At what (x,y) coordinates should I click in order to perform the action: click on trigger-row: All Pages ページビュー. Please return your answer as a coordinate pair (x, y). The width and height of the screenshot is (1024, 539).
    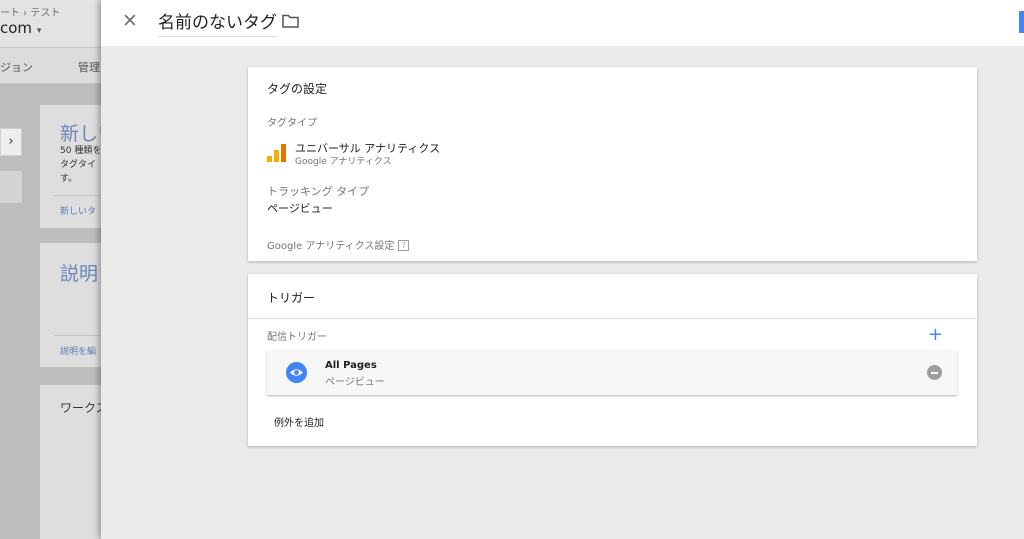
    Looking at the image, I should click on (612, 372).